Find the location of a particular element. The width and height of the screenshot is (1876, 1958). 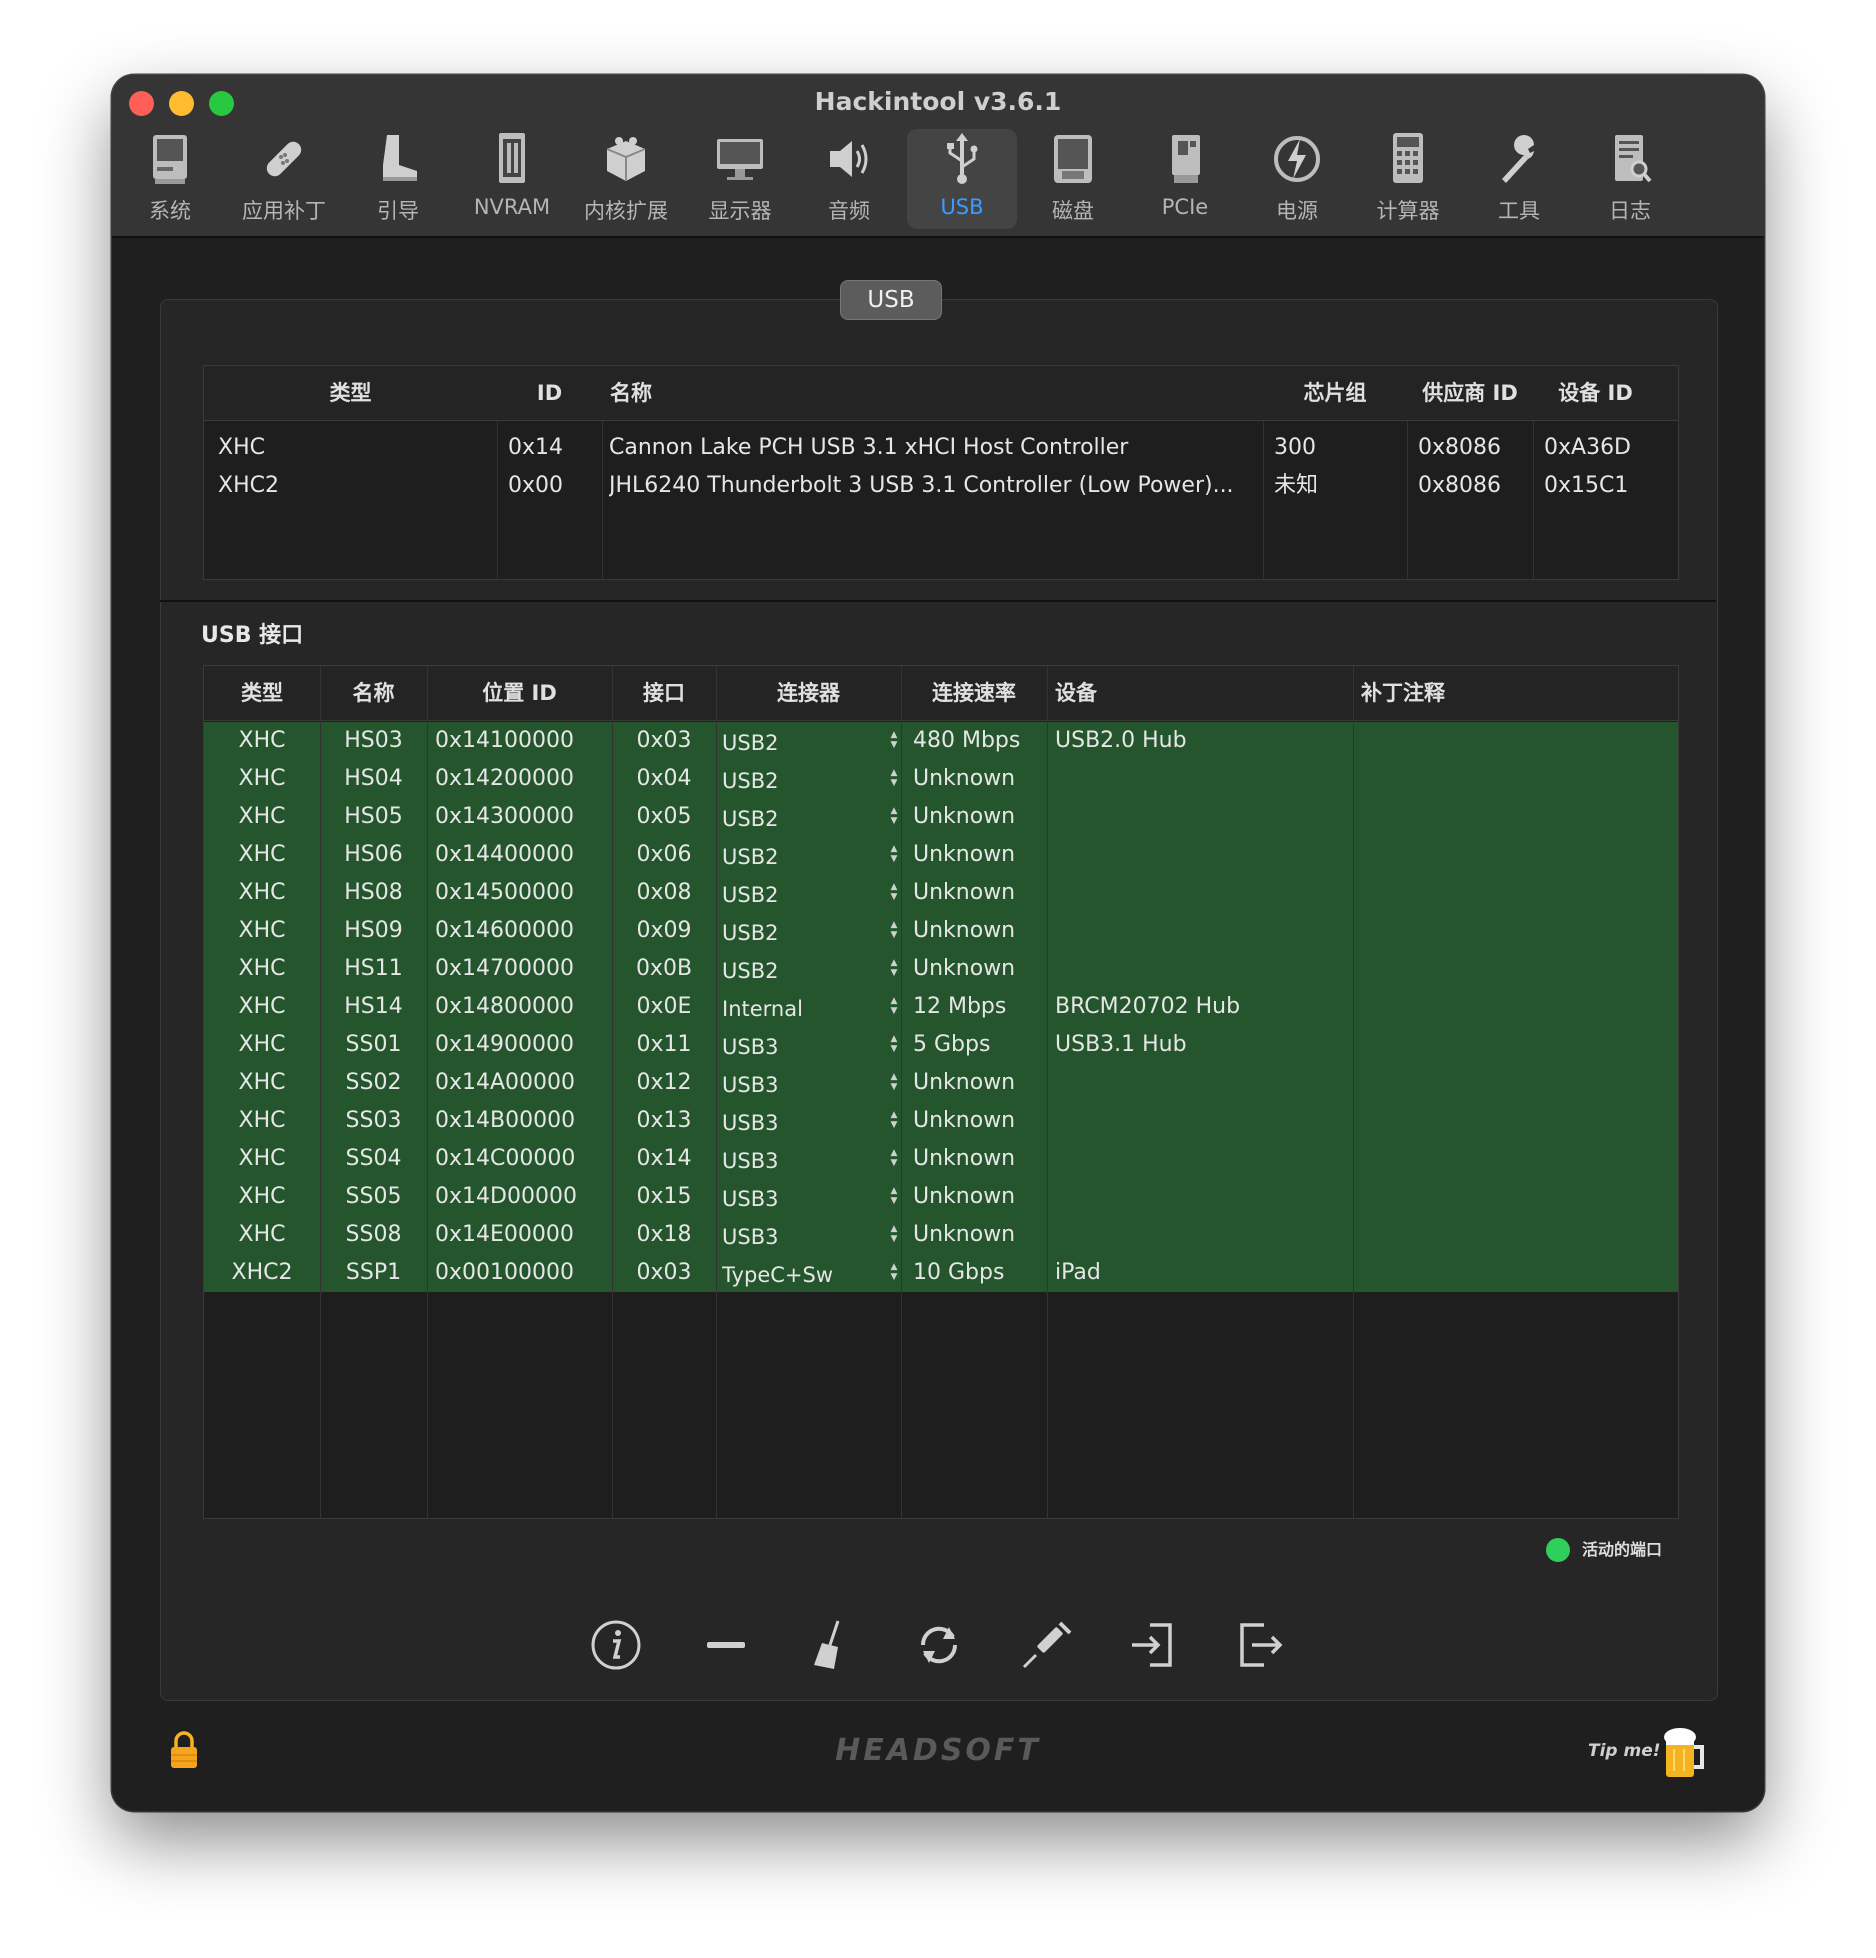

import-icon is located at coordinates (1154, 1645).